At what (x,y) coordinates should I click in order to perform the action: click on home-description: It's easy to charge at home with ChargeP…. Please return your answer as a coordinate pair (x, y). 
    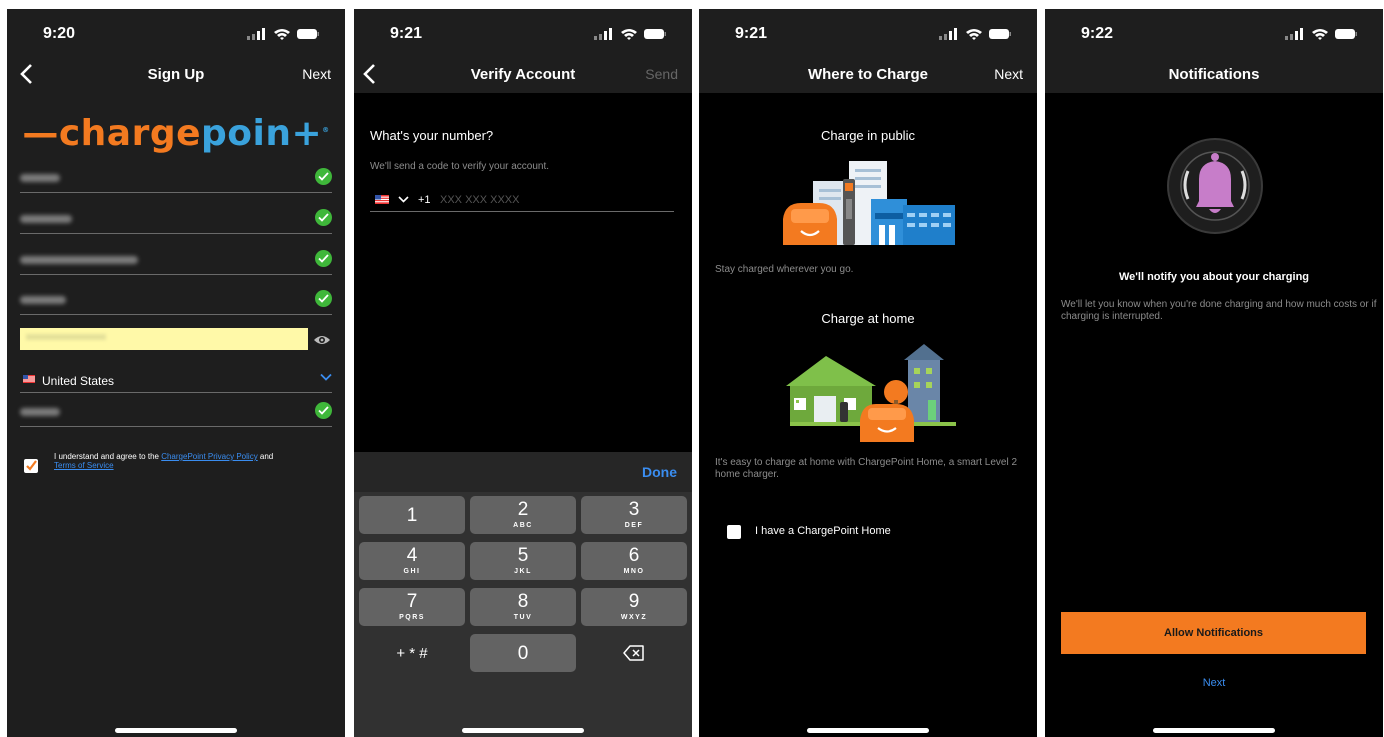
    Looking at the image, I should click on (866, 468).